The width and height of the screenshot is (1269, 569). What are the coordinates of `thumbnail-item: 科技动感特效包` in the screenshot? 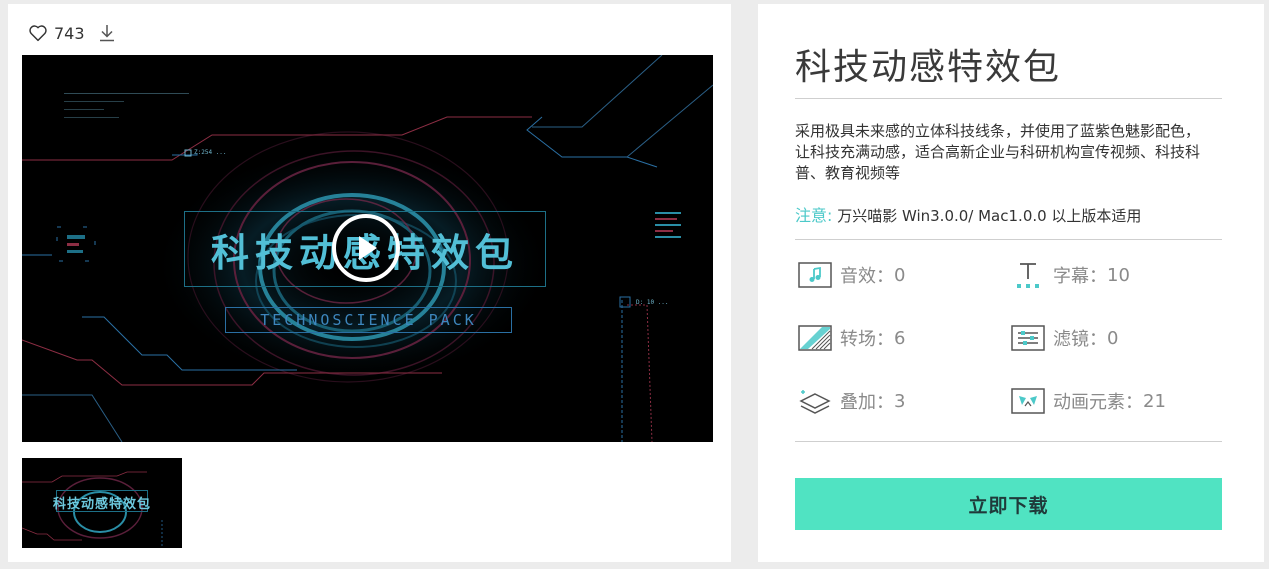 It's located at (102, 503).